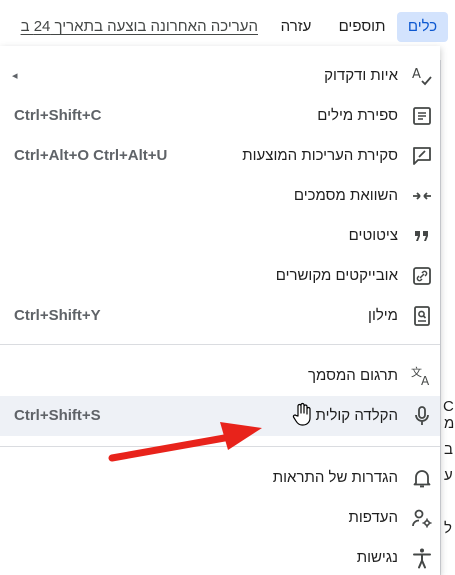  I want to click on doc-peek-glyph: C, so click(448, 406).